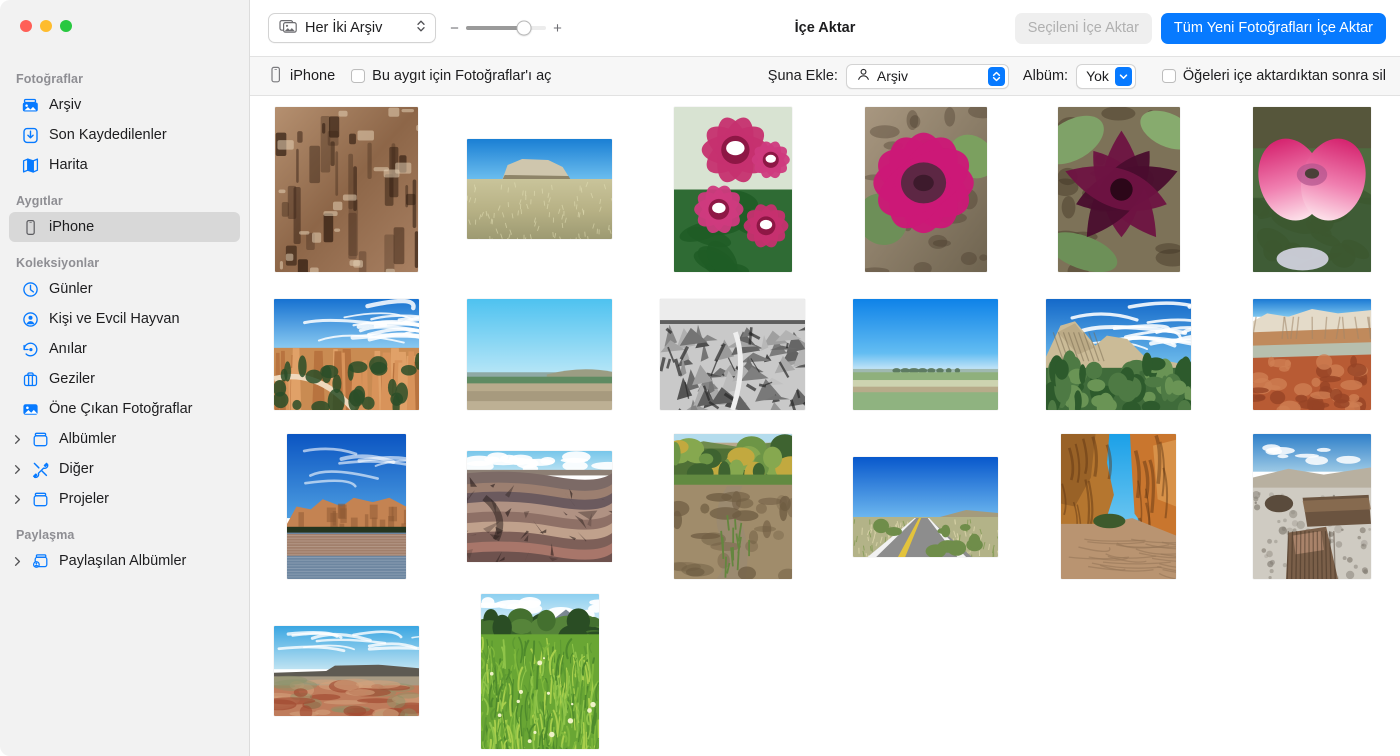 The width and height of the screenshot is (1400, 756). What do you see at coordinates (1311, 354) in the screenshot?
I see `photo-thumbnail-red-rock-cliffs` at bounding box center [1311, 354].